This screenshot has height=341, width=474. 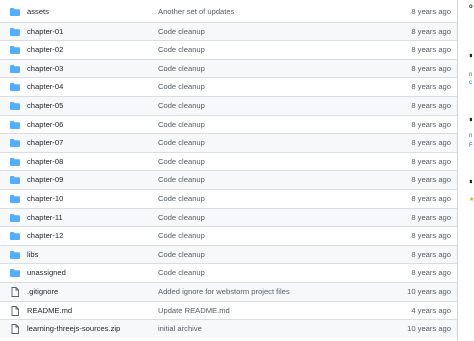 I want to click on file-row: README.md Update README.md 4 years ago, so click(x=228, y=310).